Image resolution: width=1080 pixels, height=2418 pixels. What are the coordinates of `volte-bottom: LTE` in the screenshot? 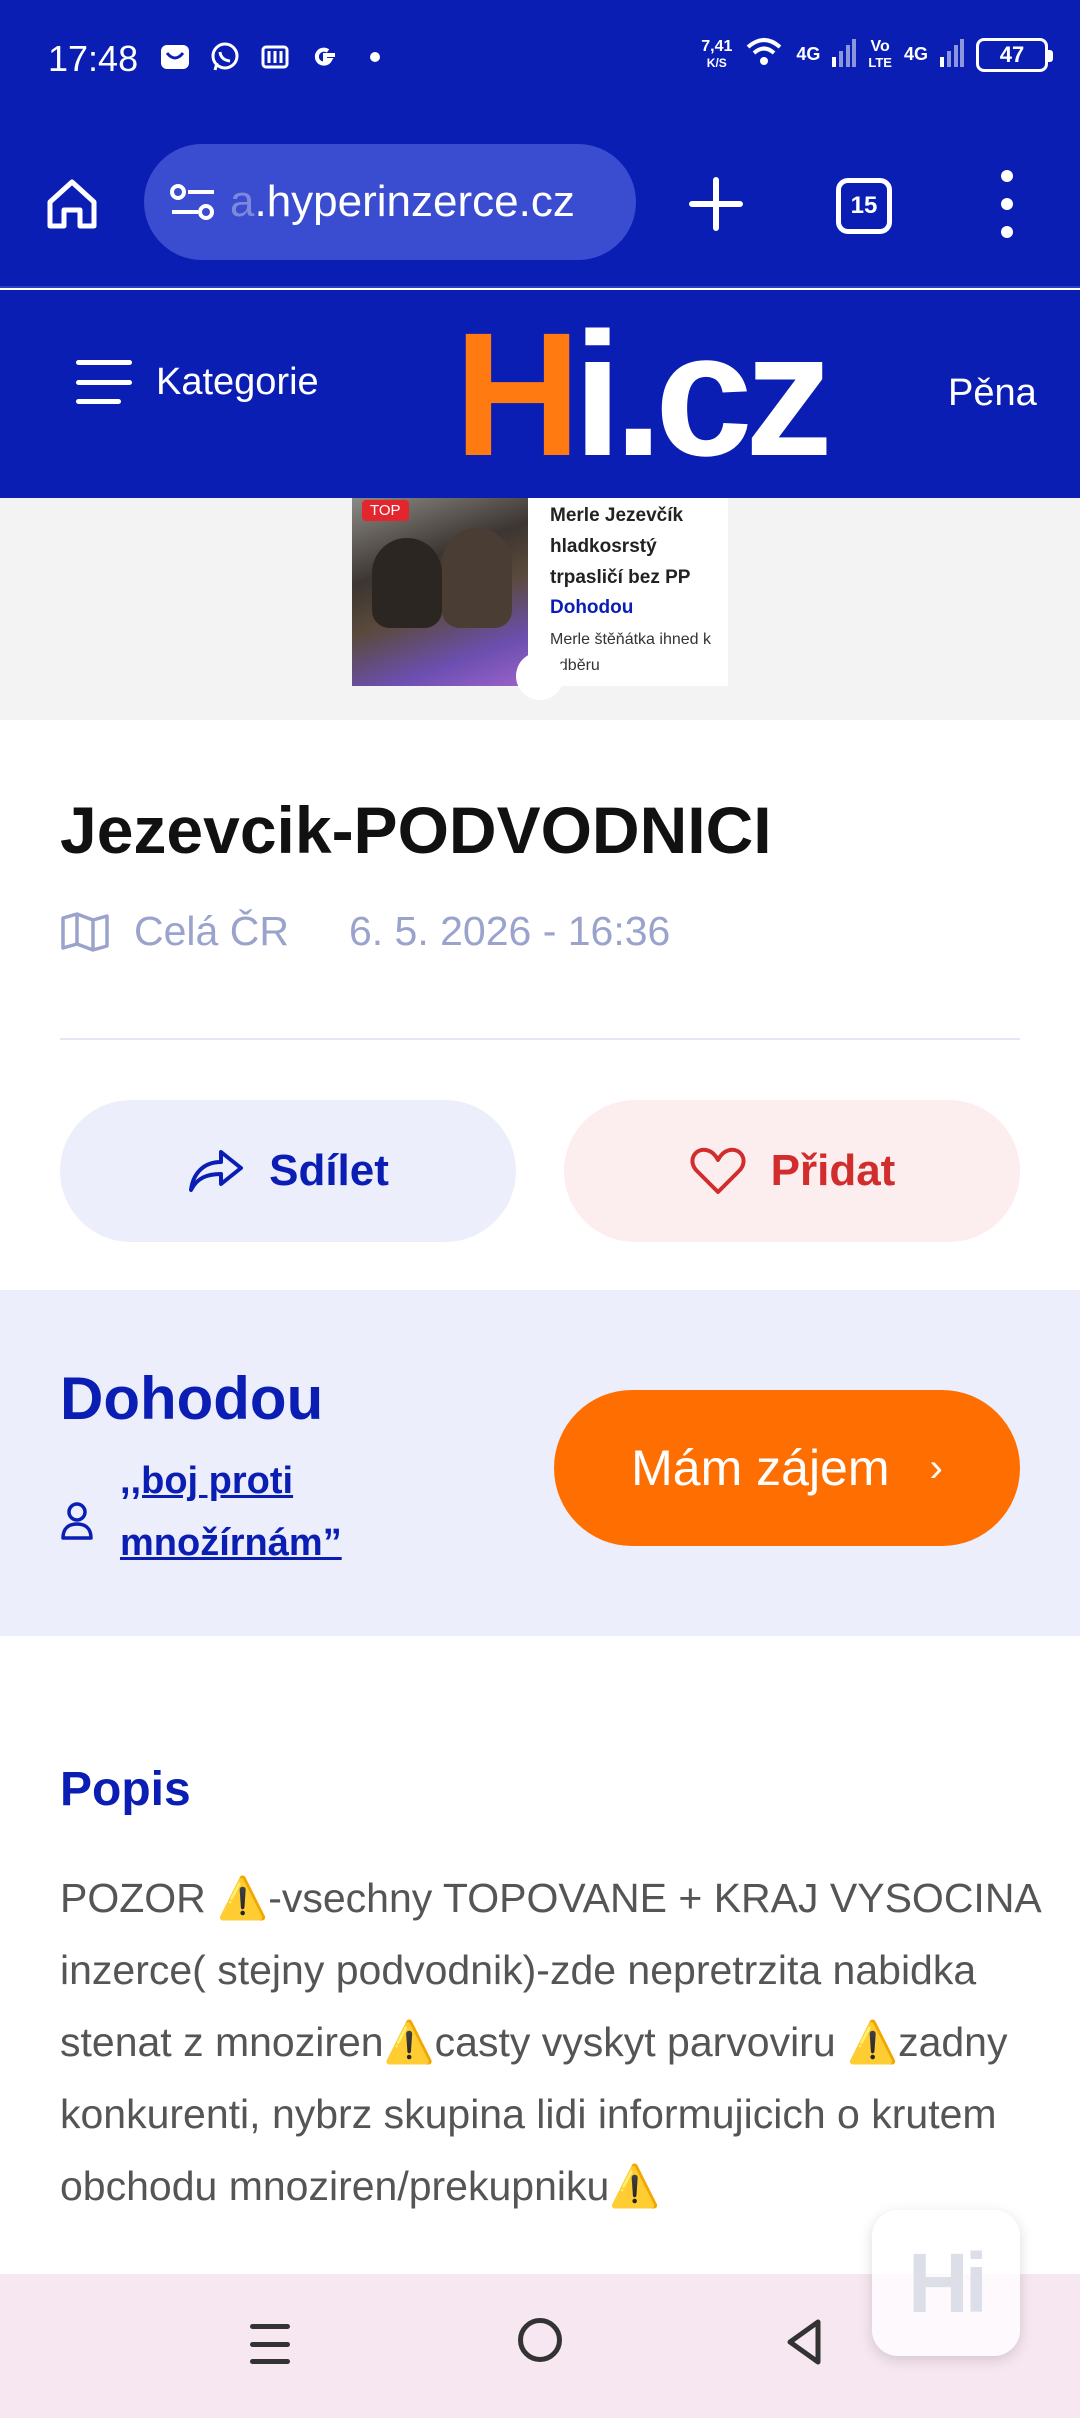 It's located at (880, 62).